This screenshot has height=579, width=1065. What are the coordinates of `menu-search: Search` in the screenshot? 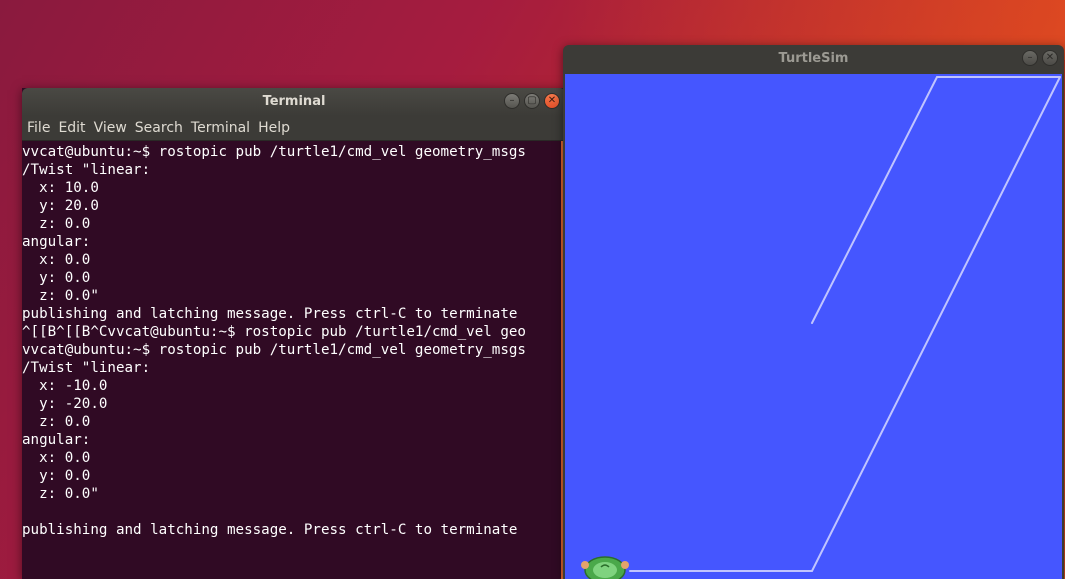 It's located at (163, 128).